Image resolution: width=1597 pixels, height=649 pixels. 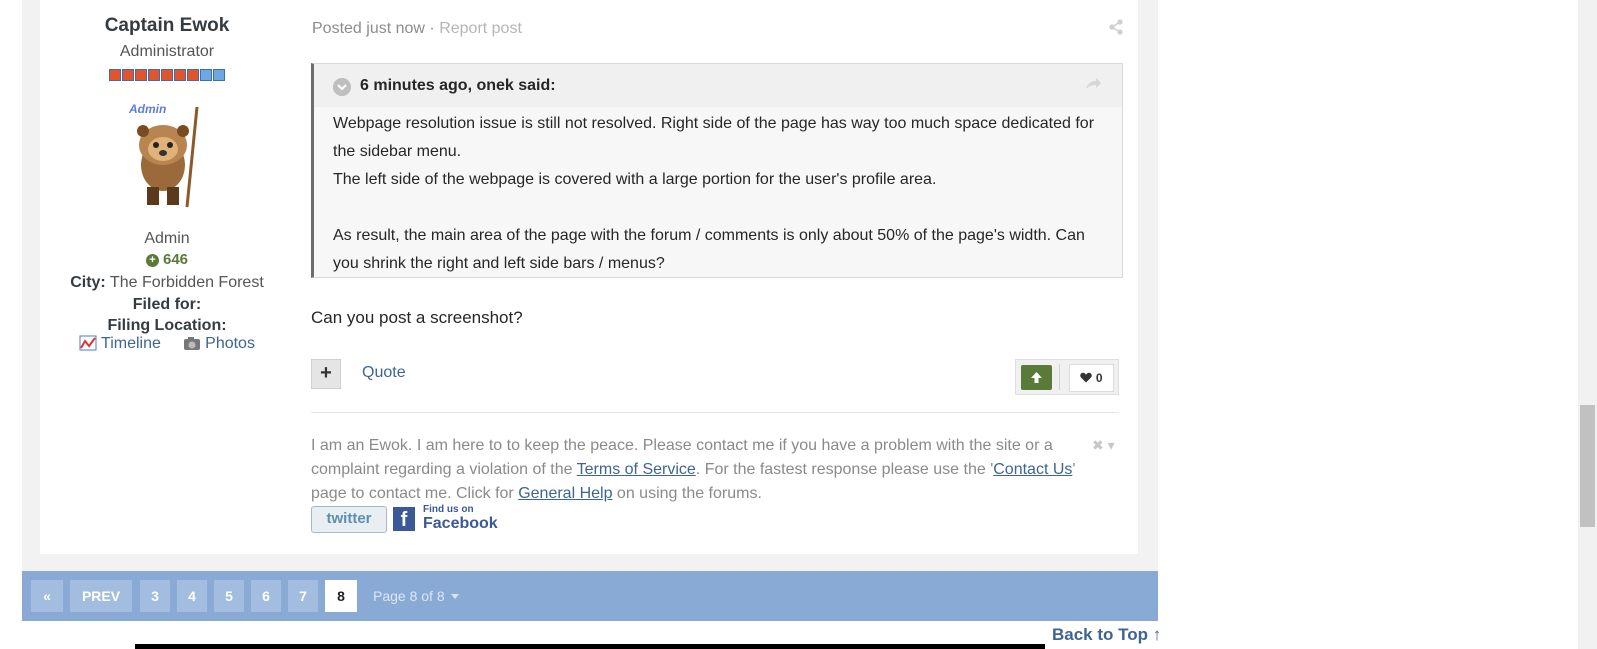 What do you see at coordinates (1587, 466) in the screenshot?
I see `page-scrollbar-thumb` at bounding box center [1587, 466].